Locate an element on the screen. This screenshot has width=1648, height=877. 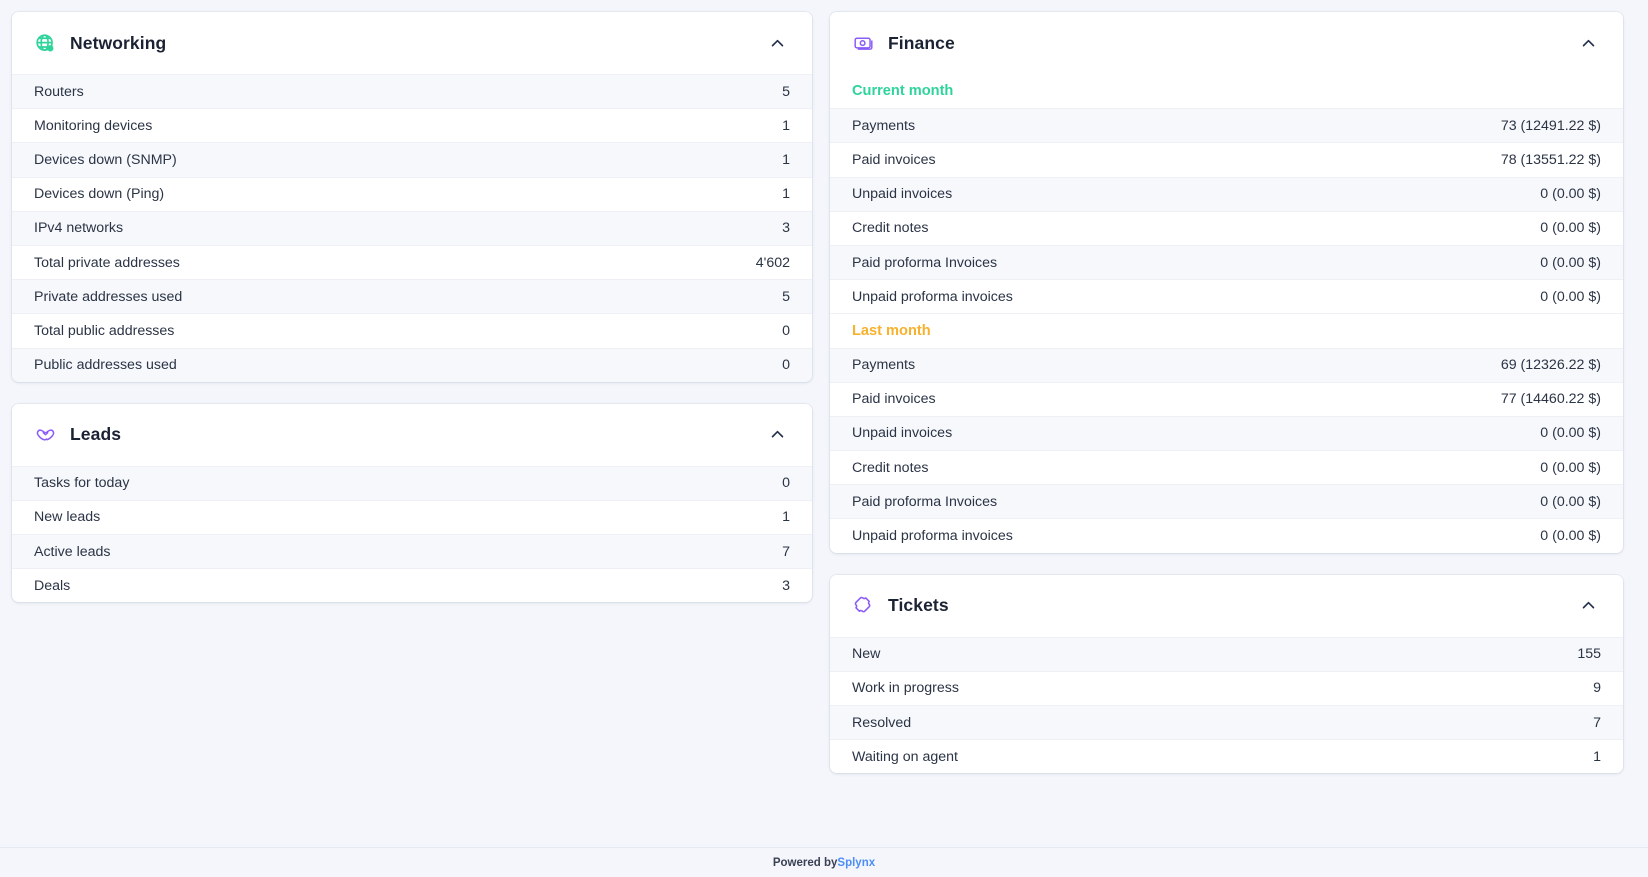
table-row: Monitoring devices 1 is located at coordinates (412, 125).